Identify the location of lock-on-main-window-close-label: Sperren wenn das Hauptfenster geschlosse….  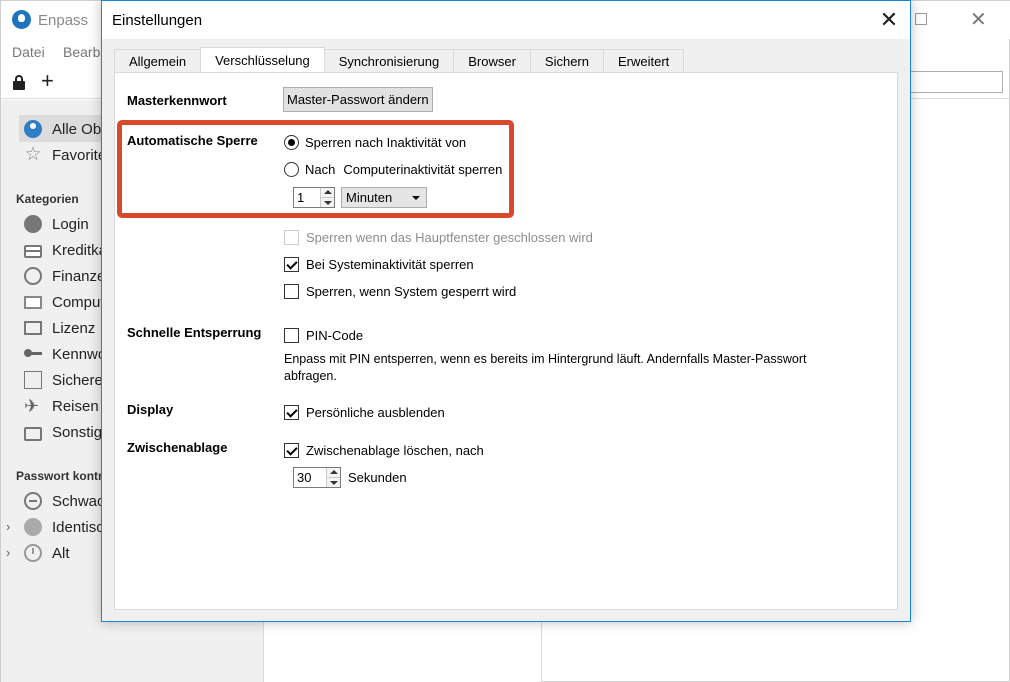
(449, 237).